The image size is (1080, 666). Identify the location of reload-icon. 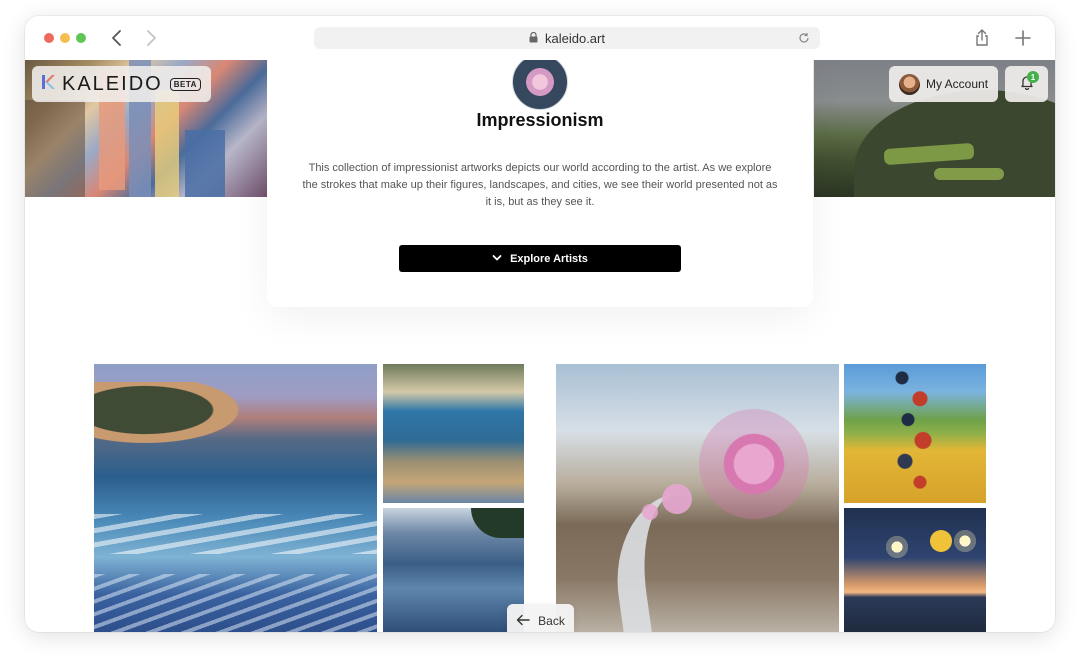
(804, 38).